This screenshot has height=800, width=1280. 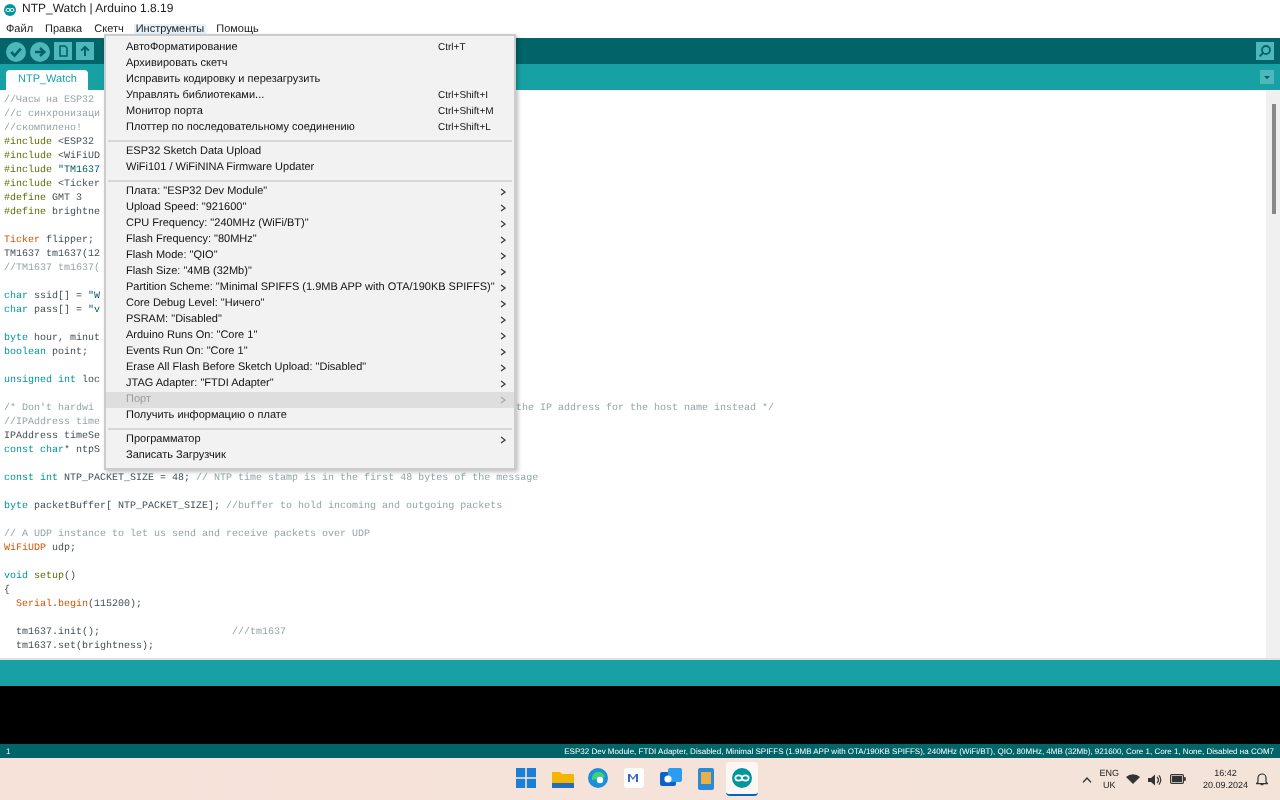 I want to click on wifi-icon, so click(x=1133, y=779).